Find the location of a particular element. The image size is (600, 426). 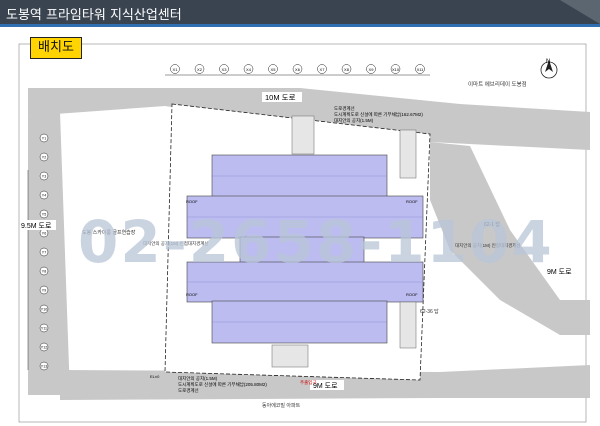

grid-marker-left-label: Y13 is located at coordinates (44, 367).